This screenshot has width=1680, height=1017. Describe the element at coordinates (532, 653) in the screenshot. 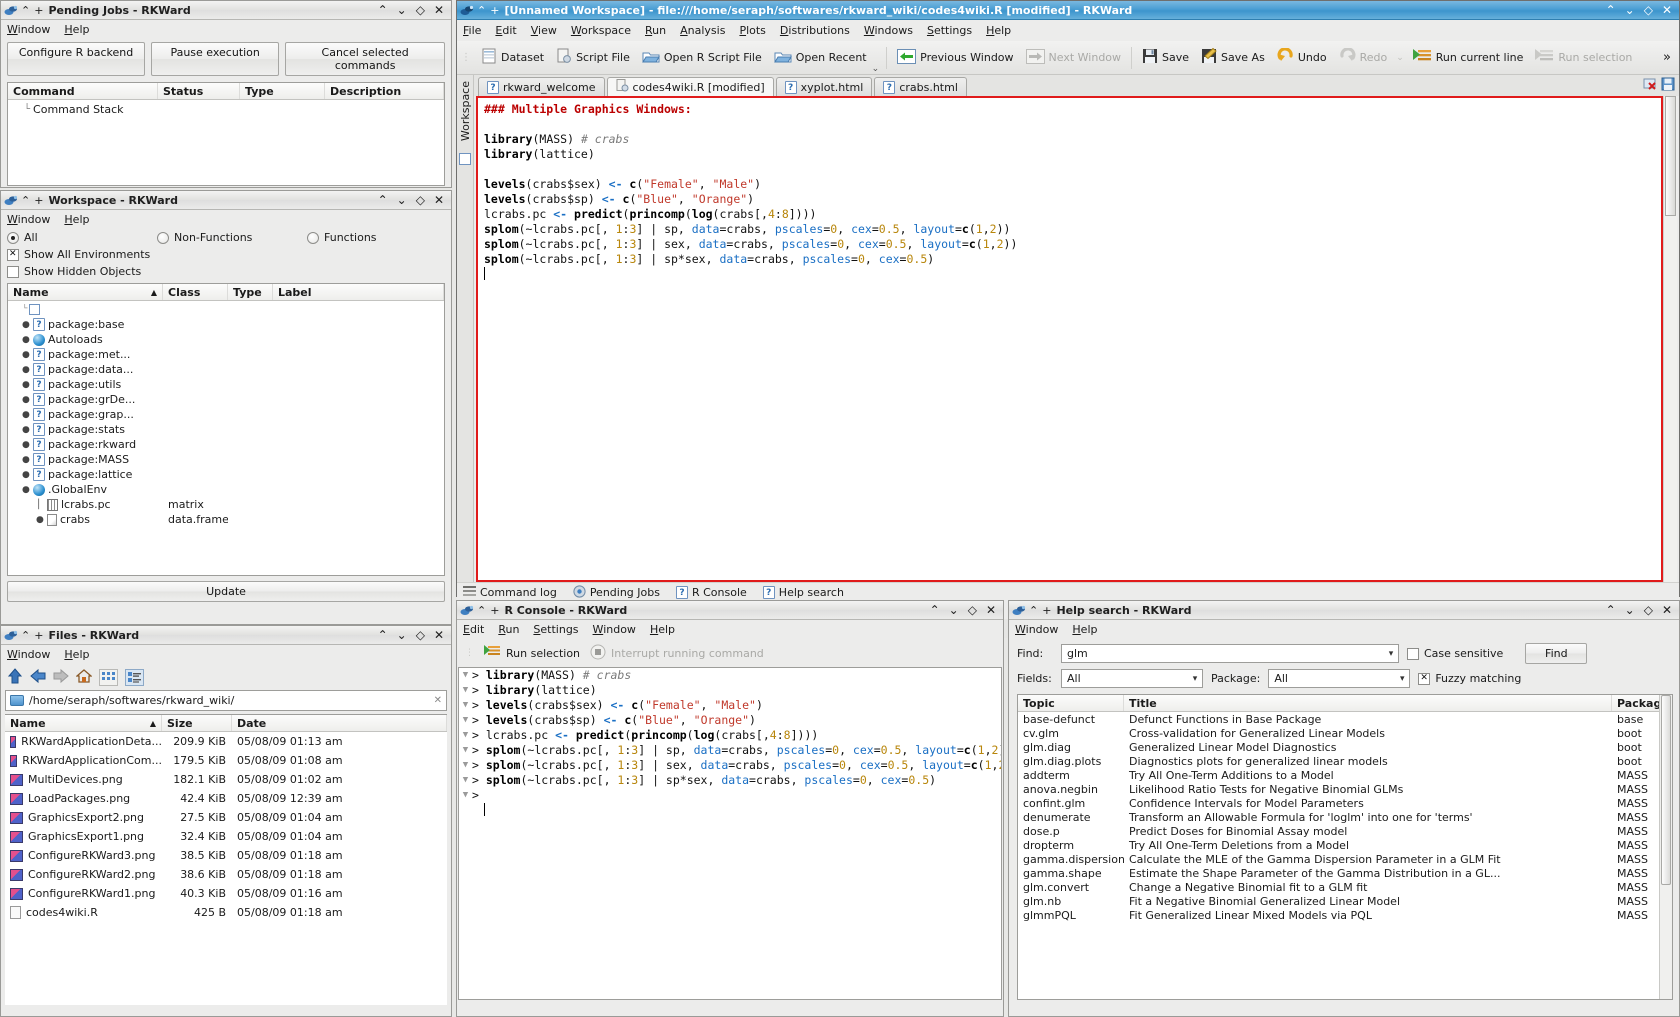

I see `run-selection-button: Run selection` at that location.